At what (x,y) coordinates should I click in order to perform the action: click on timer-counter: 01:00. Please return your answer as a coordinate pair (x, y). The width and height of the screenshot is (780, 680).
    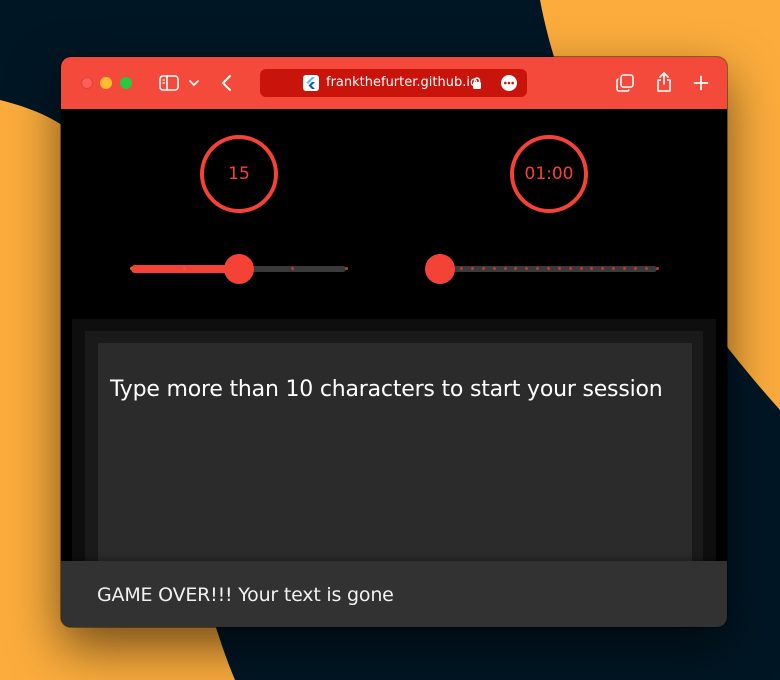
    Looking at the image, I should click on (549, 174).